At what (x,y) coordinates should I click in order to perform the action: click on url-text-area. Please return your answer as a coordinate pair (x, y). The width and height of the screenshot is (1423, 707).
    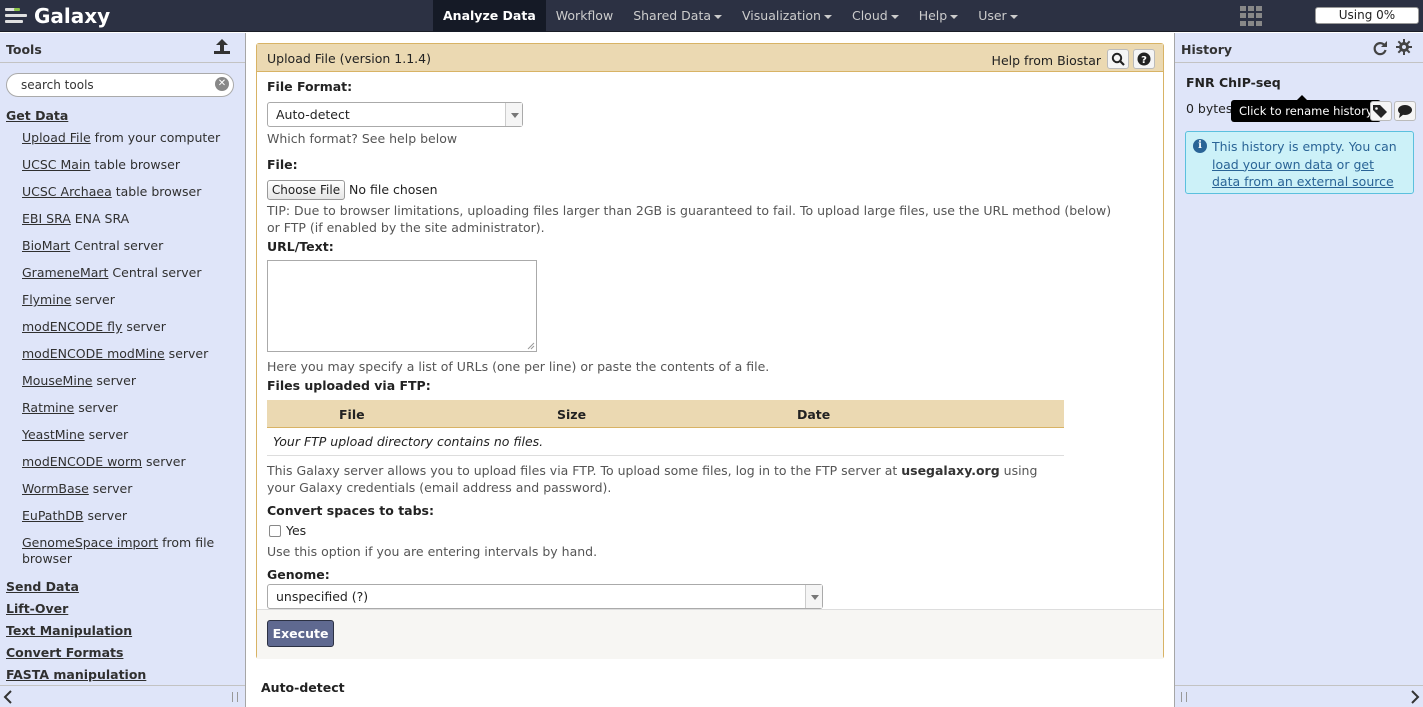
    Looking at the image, I should click on (402, 306).